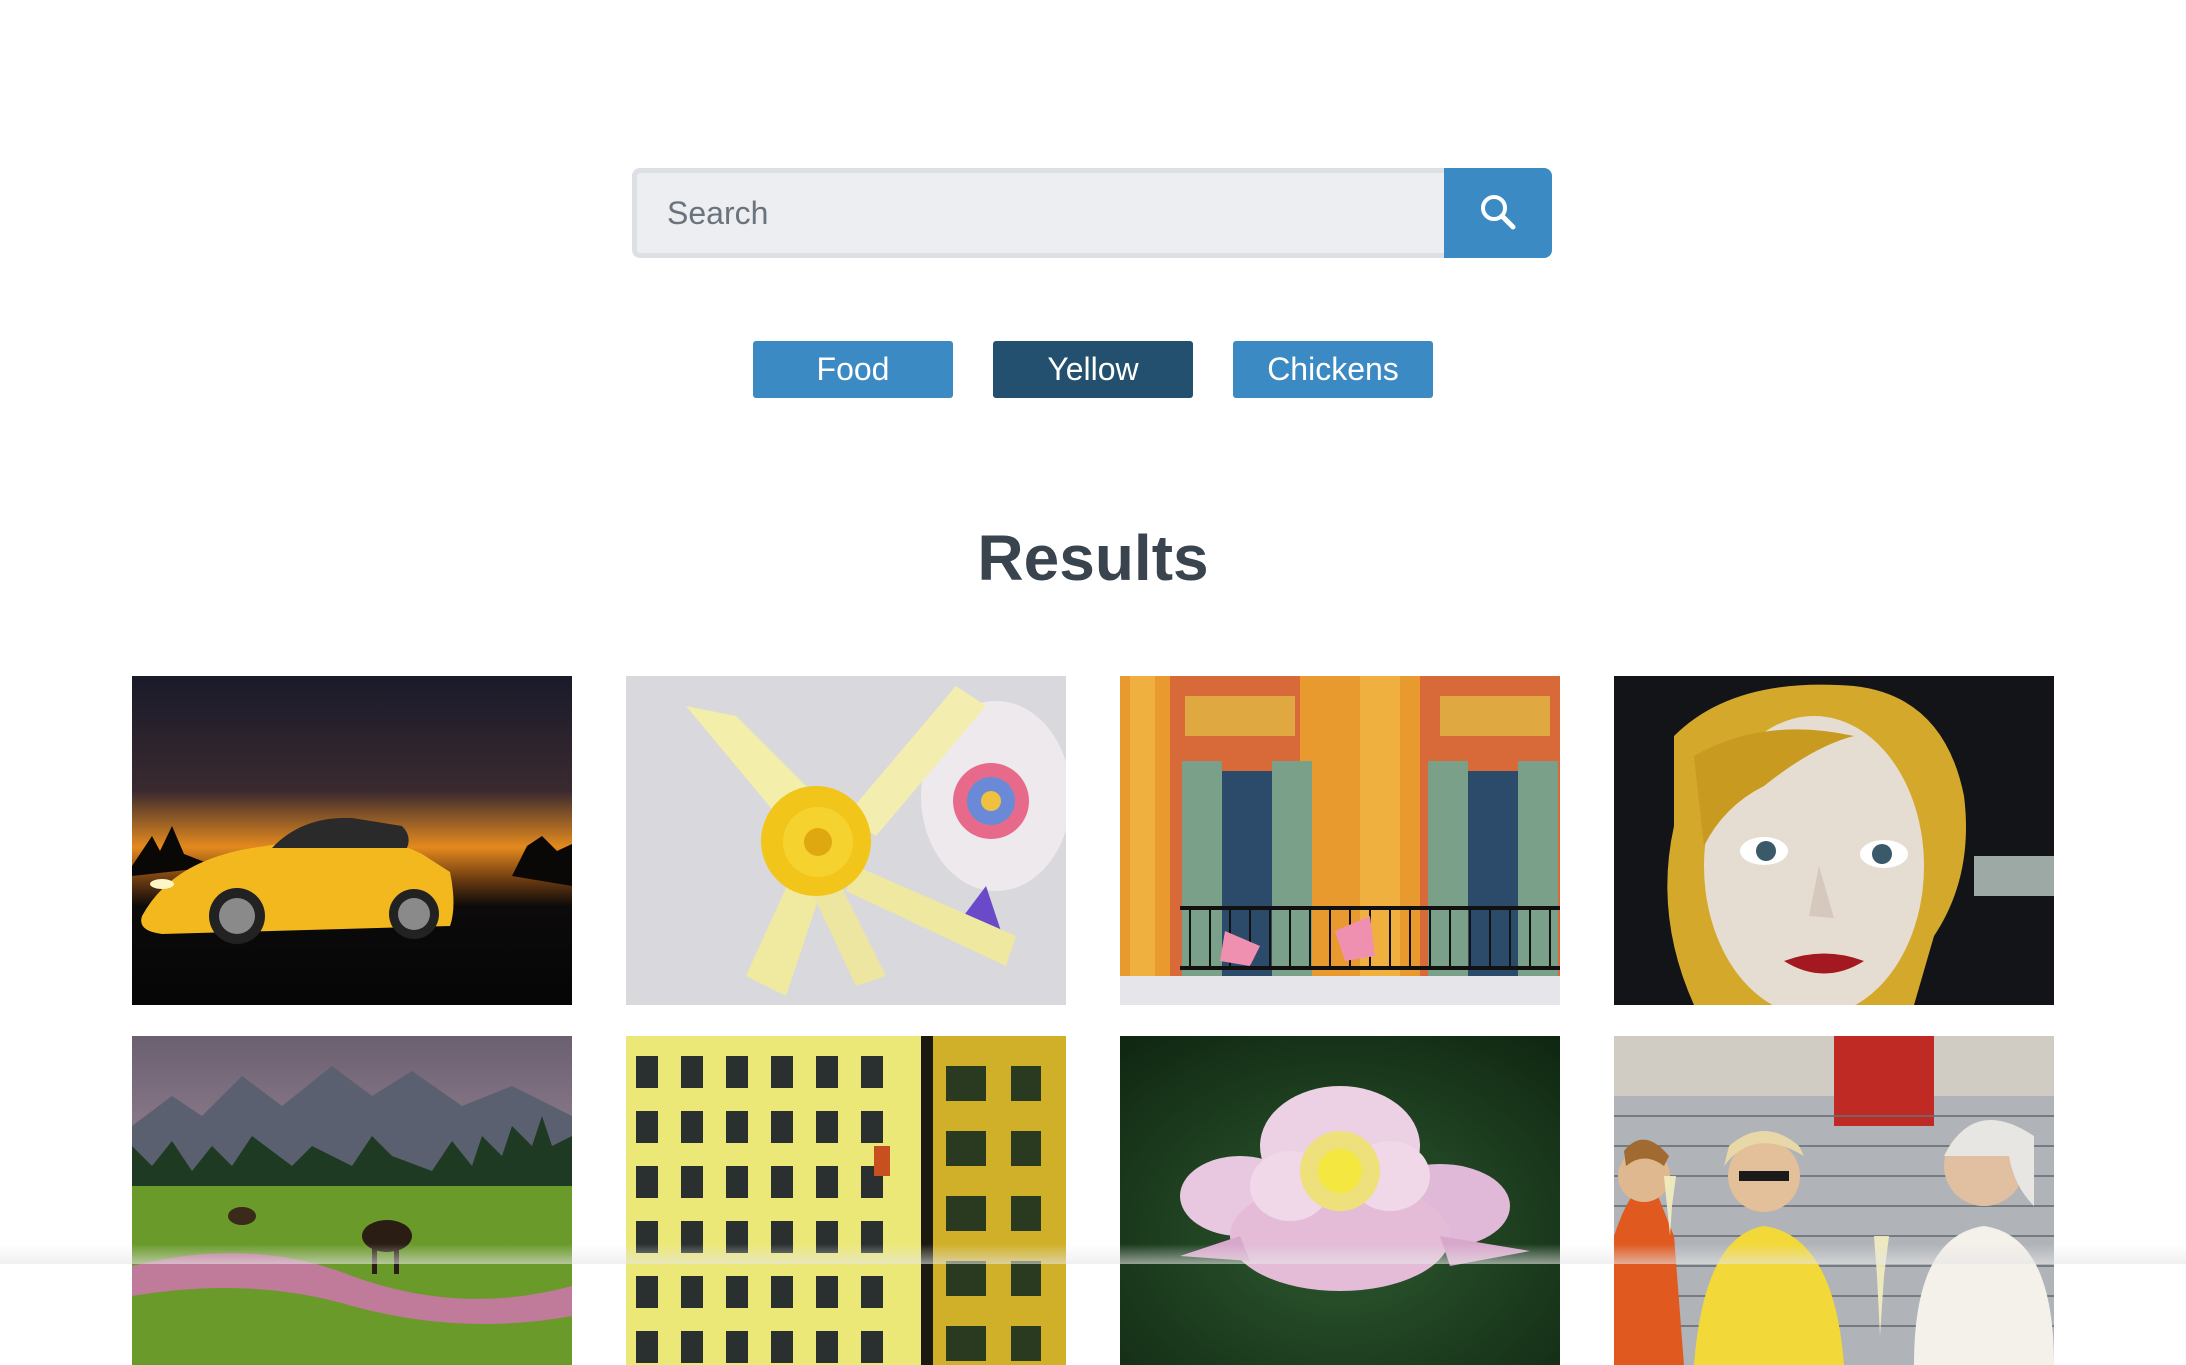 This screenshot has height=1365, width=2186. What do you see at coordinates (1093, 558) in the screenshot?
I see `results-heading: Results` at bounding box center [1093, 558].